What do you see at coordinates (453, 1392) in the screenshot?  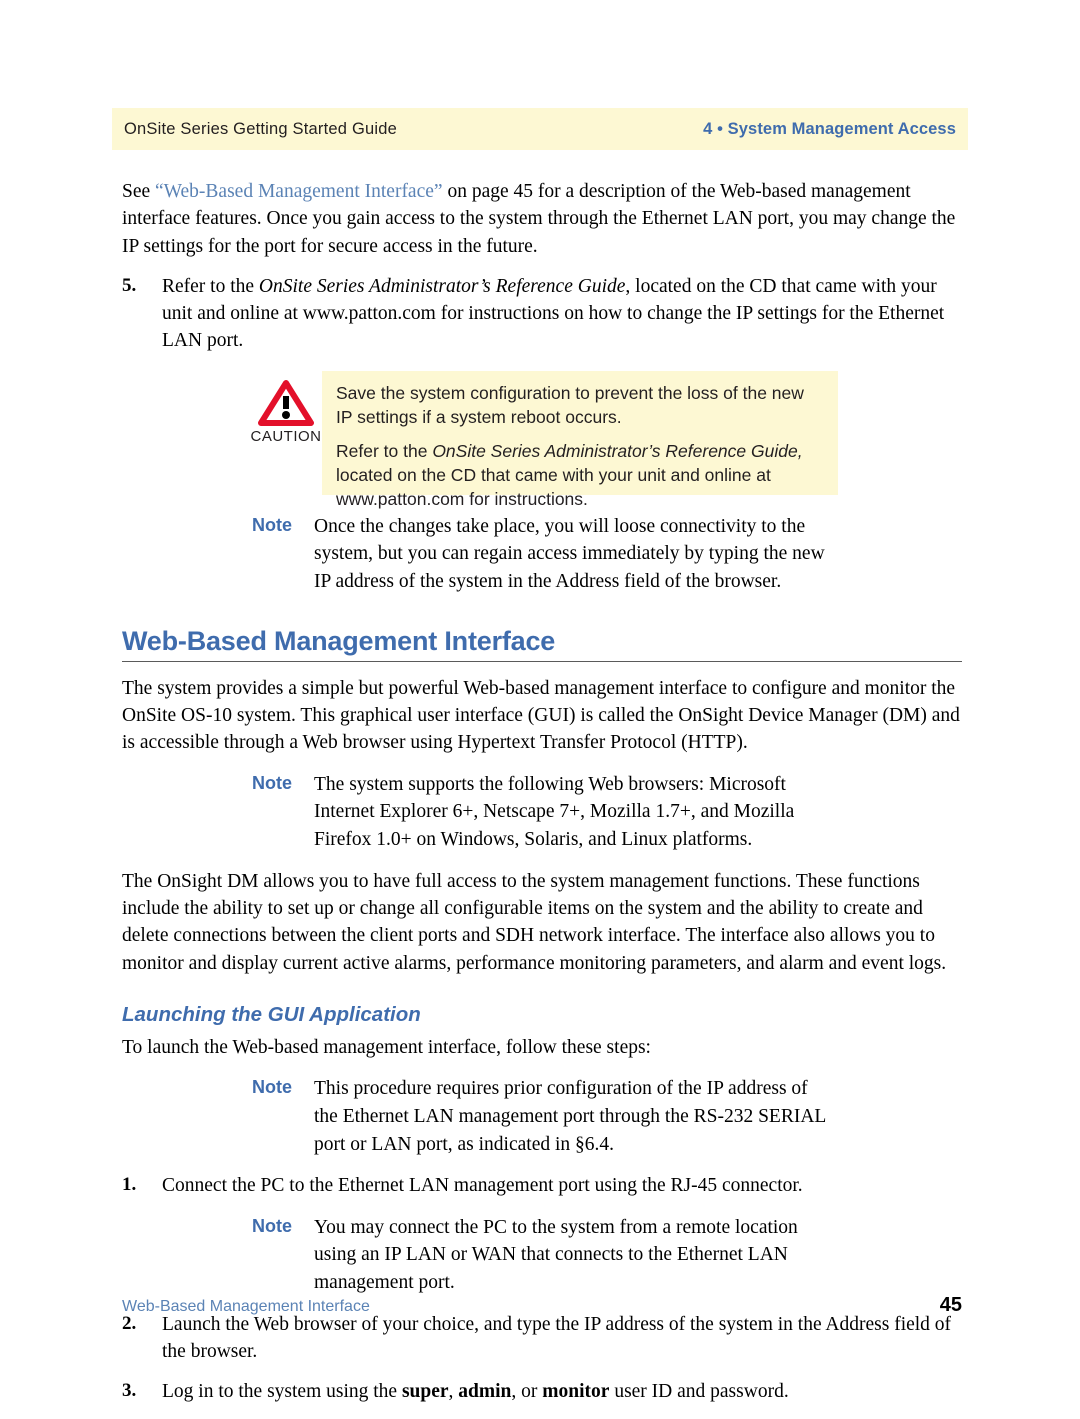 I see `step3-part2: ,` at bounding box center [453, 1392].